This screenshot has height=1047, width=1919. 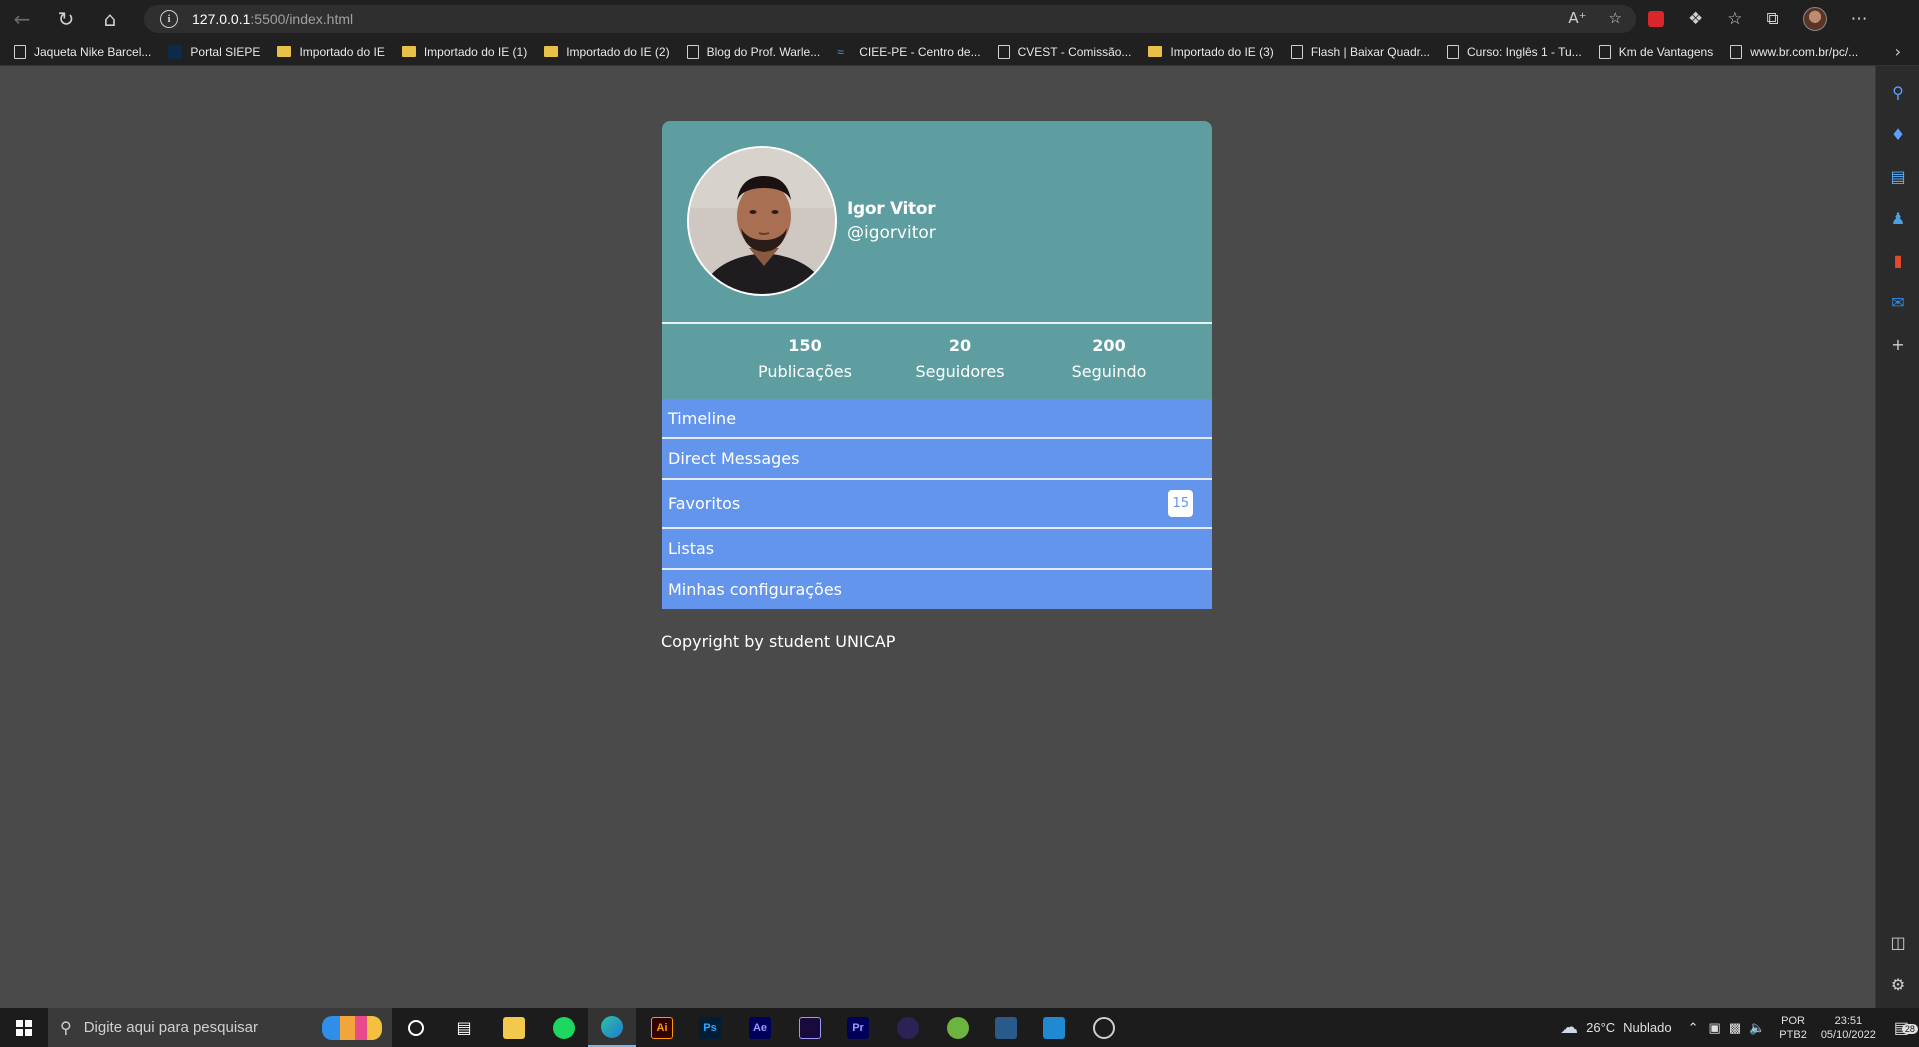 I want to click on back-button: ←, so click(x=22, y=19).